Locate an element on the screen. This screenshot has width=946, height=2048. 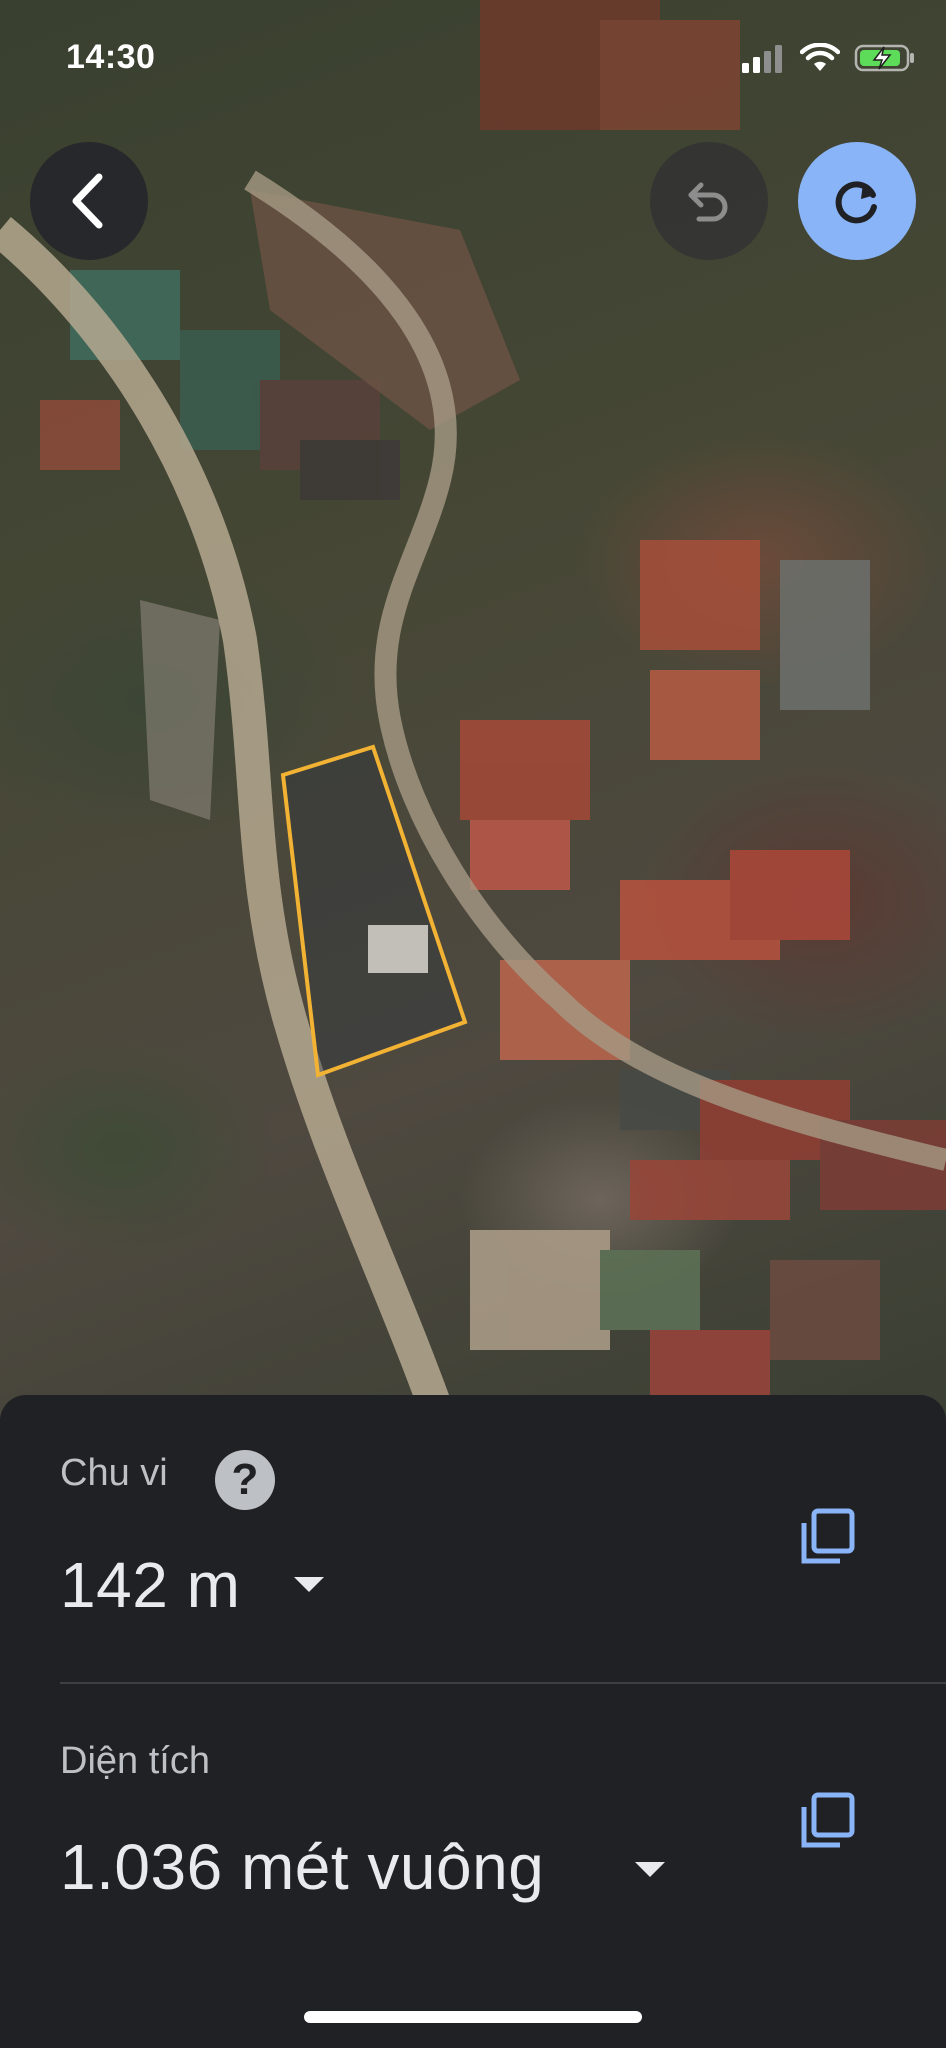
divider is located at coordinates (503, 1683).